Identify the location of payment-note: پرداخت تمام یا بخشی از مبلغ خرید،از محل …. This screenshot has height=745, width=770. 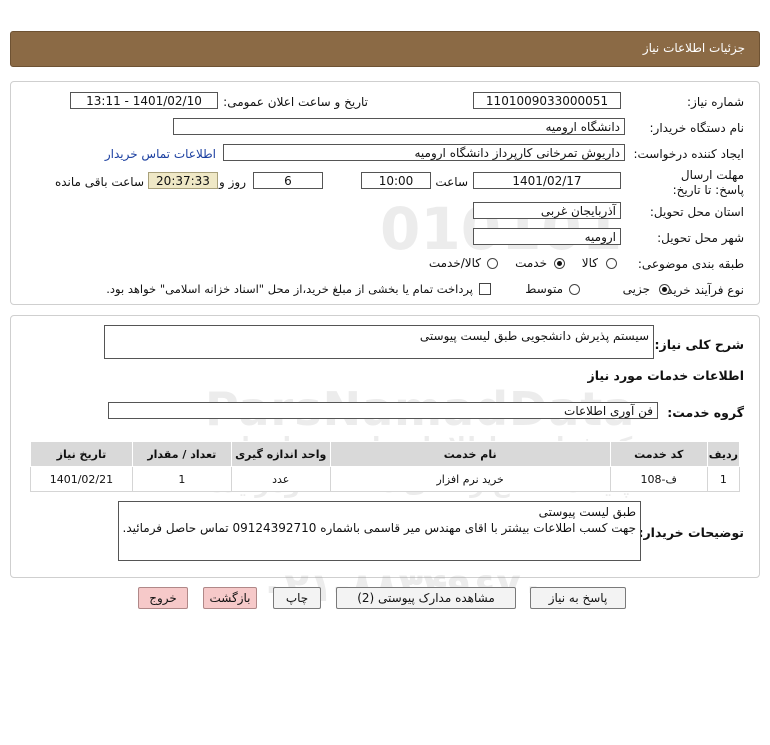
(289, 289).